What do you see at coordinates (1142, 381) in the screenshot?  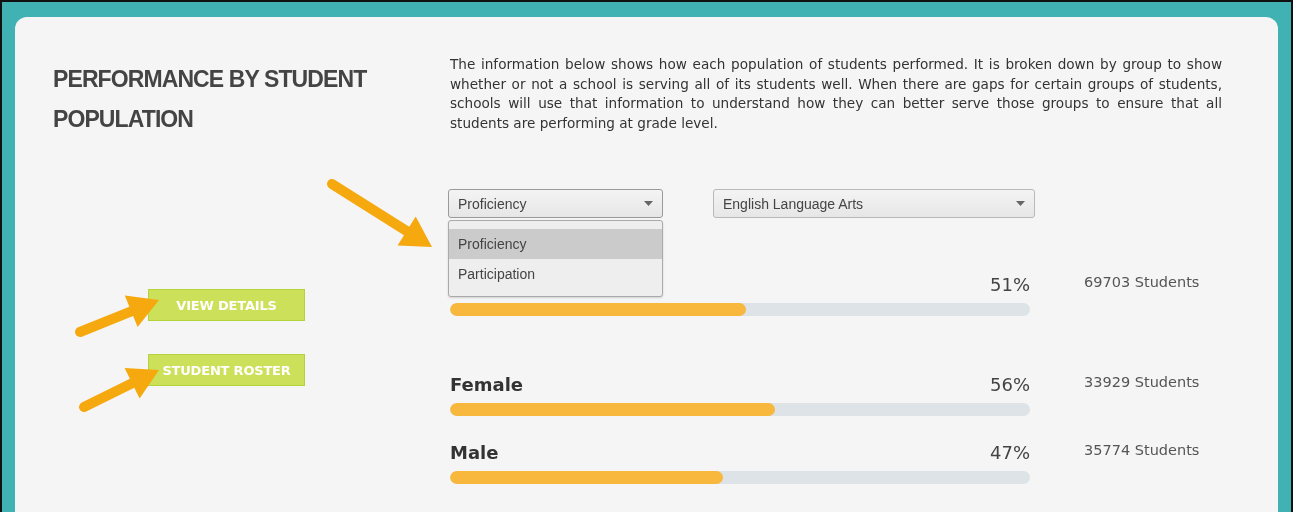 I see `student-count: 33929 Students` at bounding box center [1142, 381].